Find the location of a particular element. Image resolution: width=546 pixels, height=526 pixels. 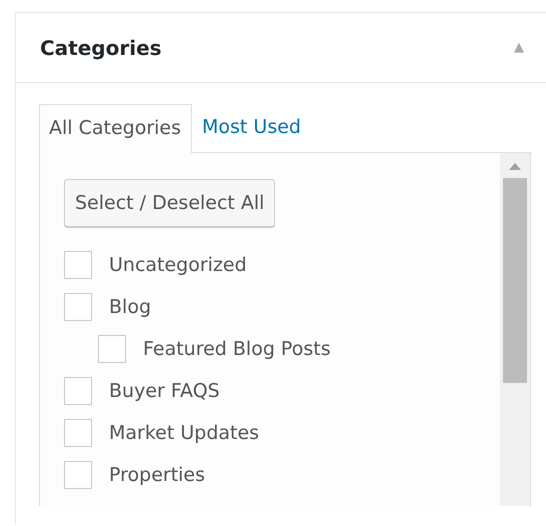

category-label: Uncategorized is located at coordinates (178, 265).